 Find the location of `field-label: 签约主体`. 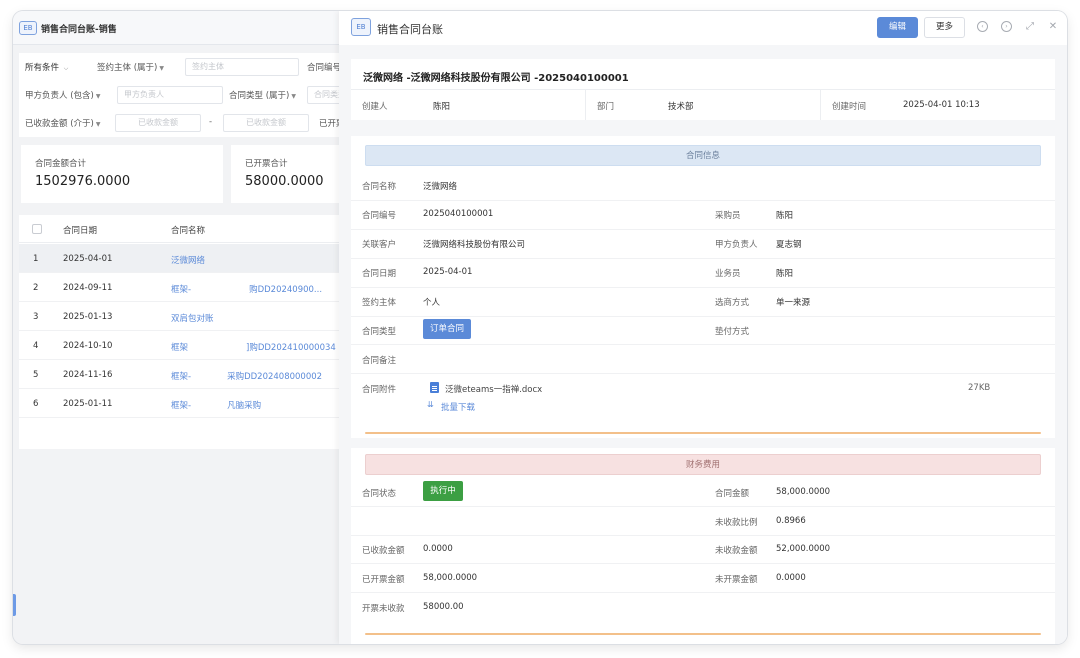

field-label: 签约主体 is located at coordinates (379, 303).